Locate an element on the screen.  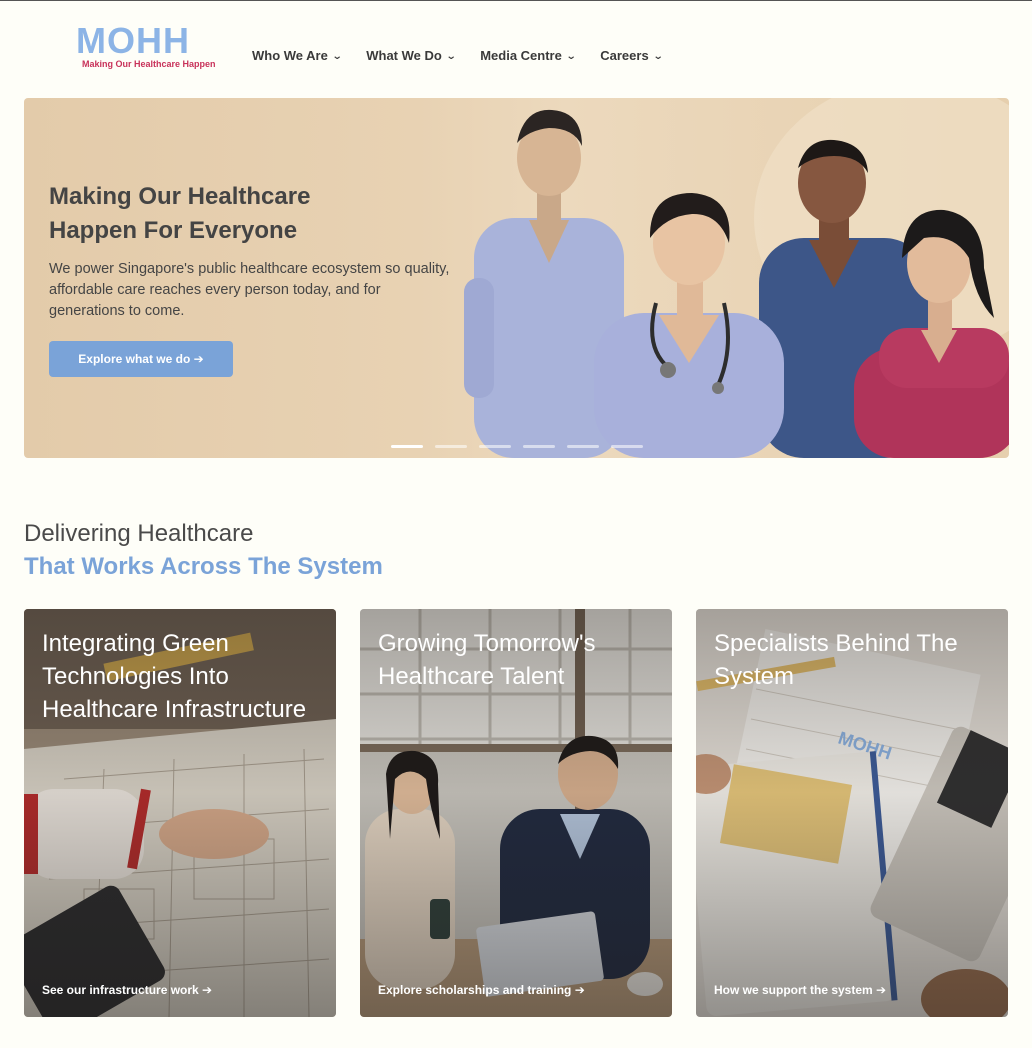
nav-label: Media Centre is located at coordinates (521, 55).